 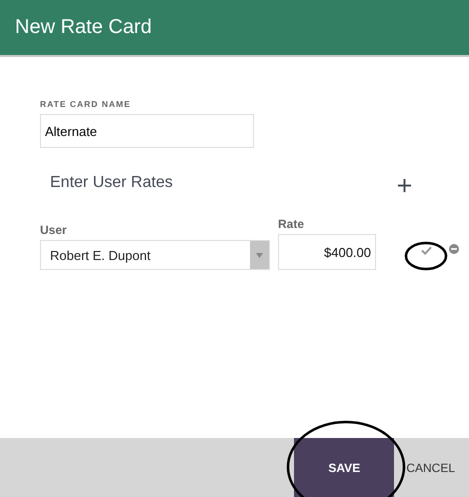 I want to click on rate-input-field: $400.00, so click(x=327, y=252).